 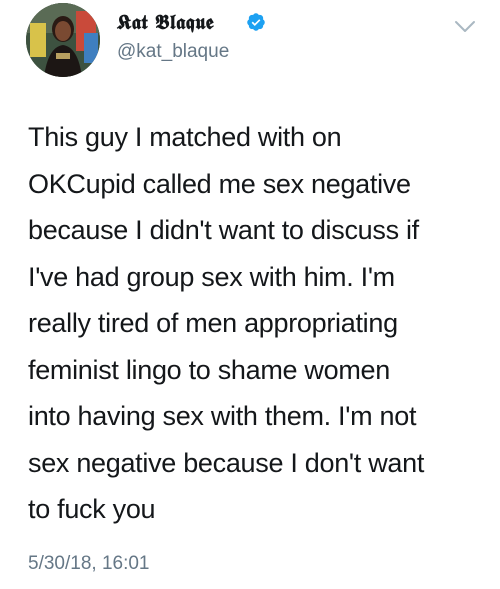 I want to click on tweet-timestamp: 5/30/18, 16:01, so click(x=89, y=564).